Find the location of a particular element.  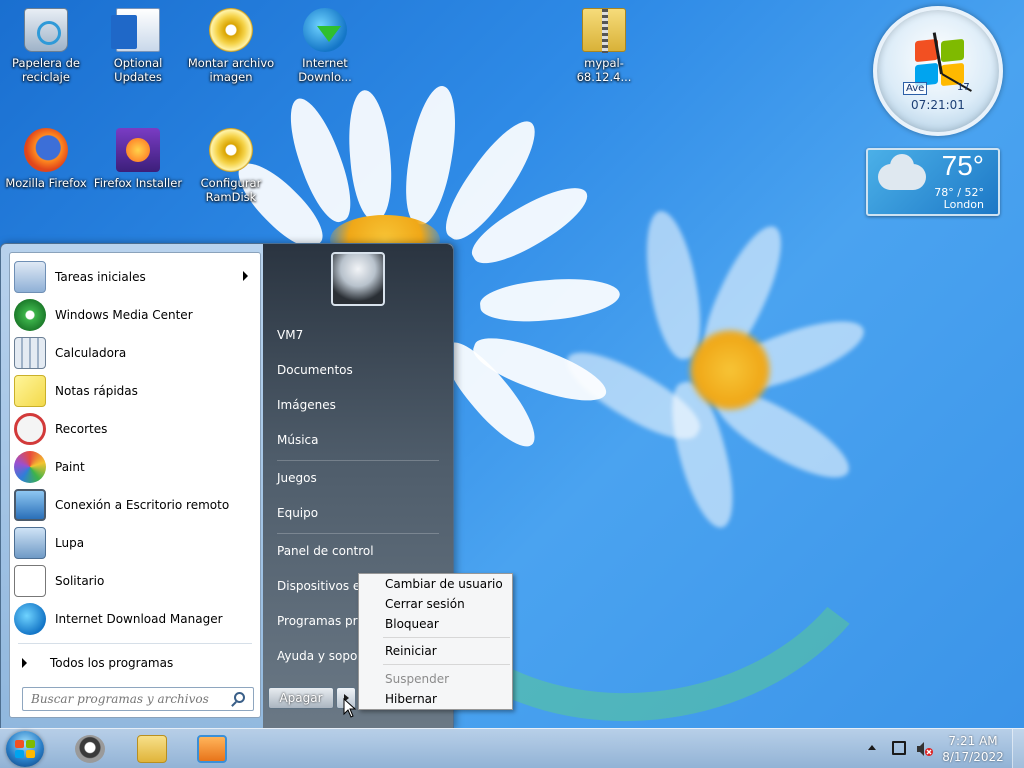

desktop-icon-ramdisk: Configurar RamDisk is located at coordinates (231, 166).